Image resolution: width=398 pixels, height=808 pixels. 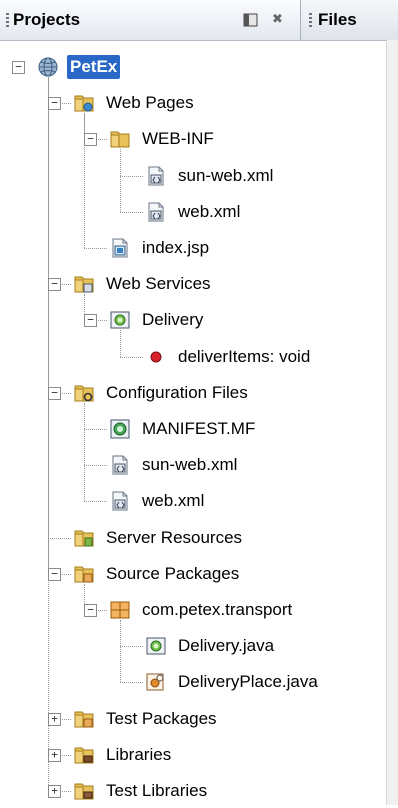 What do you see at coordinates (120, 139) in the screenshot?
I see `folder-icon` at bounding box center [120, 139].